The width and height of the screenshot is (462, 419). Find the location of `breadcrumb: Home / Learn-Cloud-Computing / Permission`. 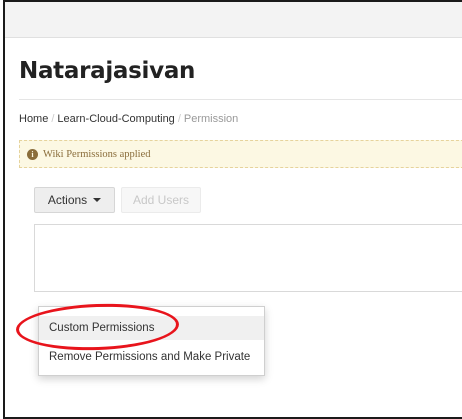

breadcrumb: Home / Learn-Cloud-Computing / Permission is located at coordinates (128, 119).